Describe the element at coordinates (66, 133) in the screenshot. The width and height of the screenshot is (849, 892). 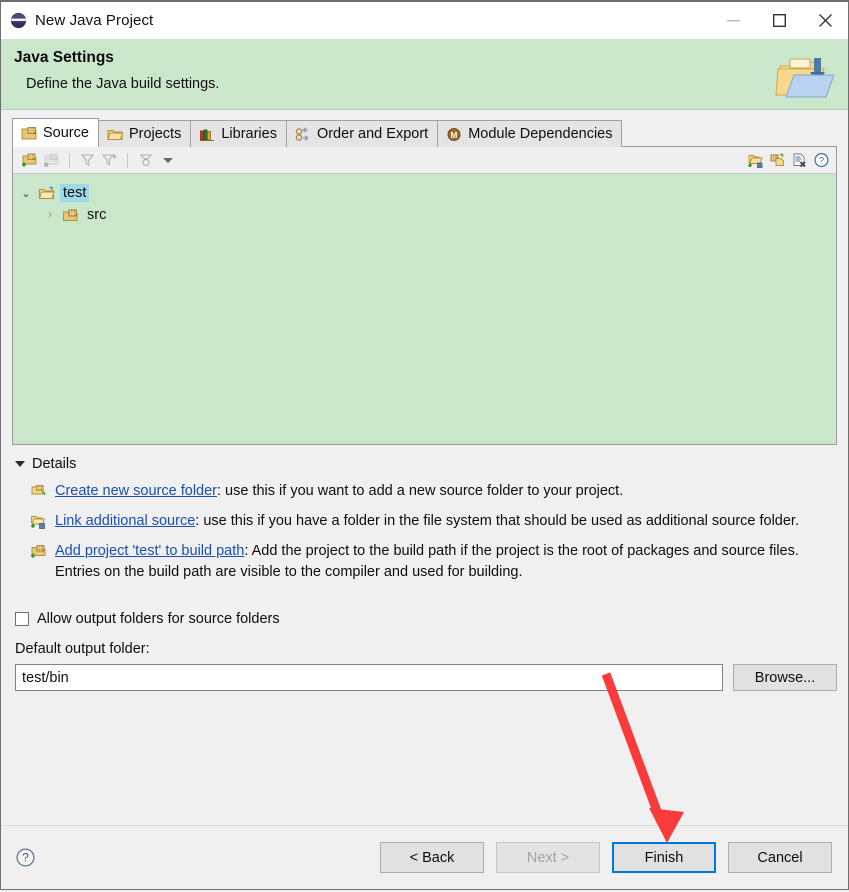
I see `tab-source-label: Source` at that location.